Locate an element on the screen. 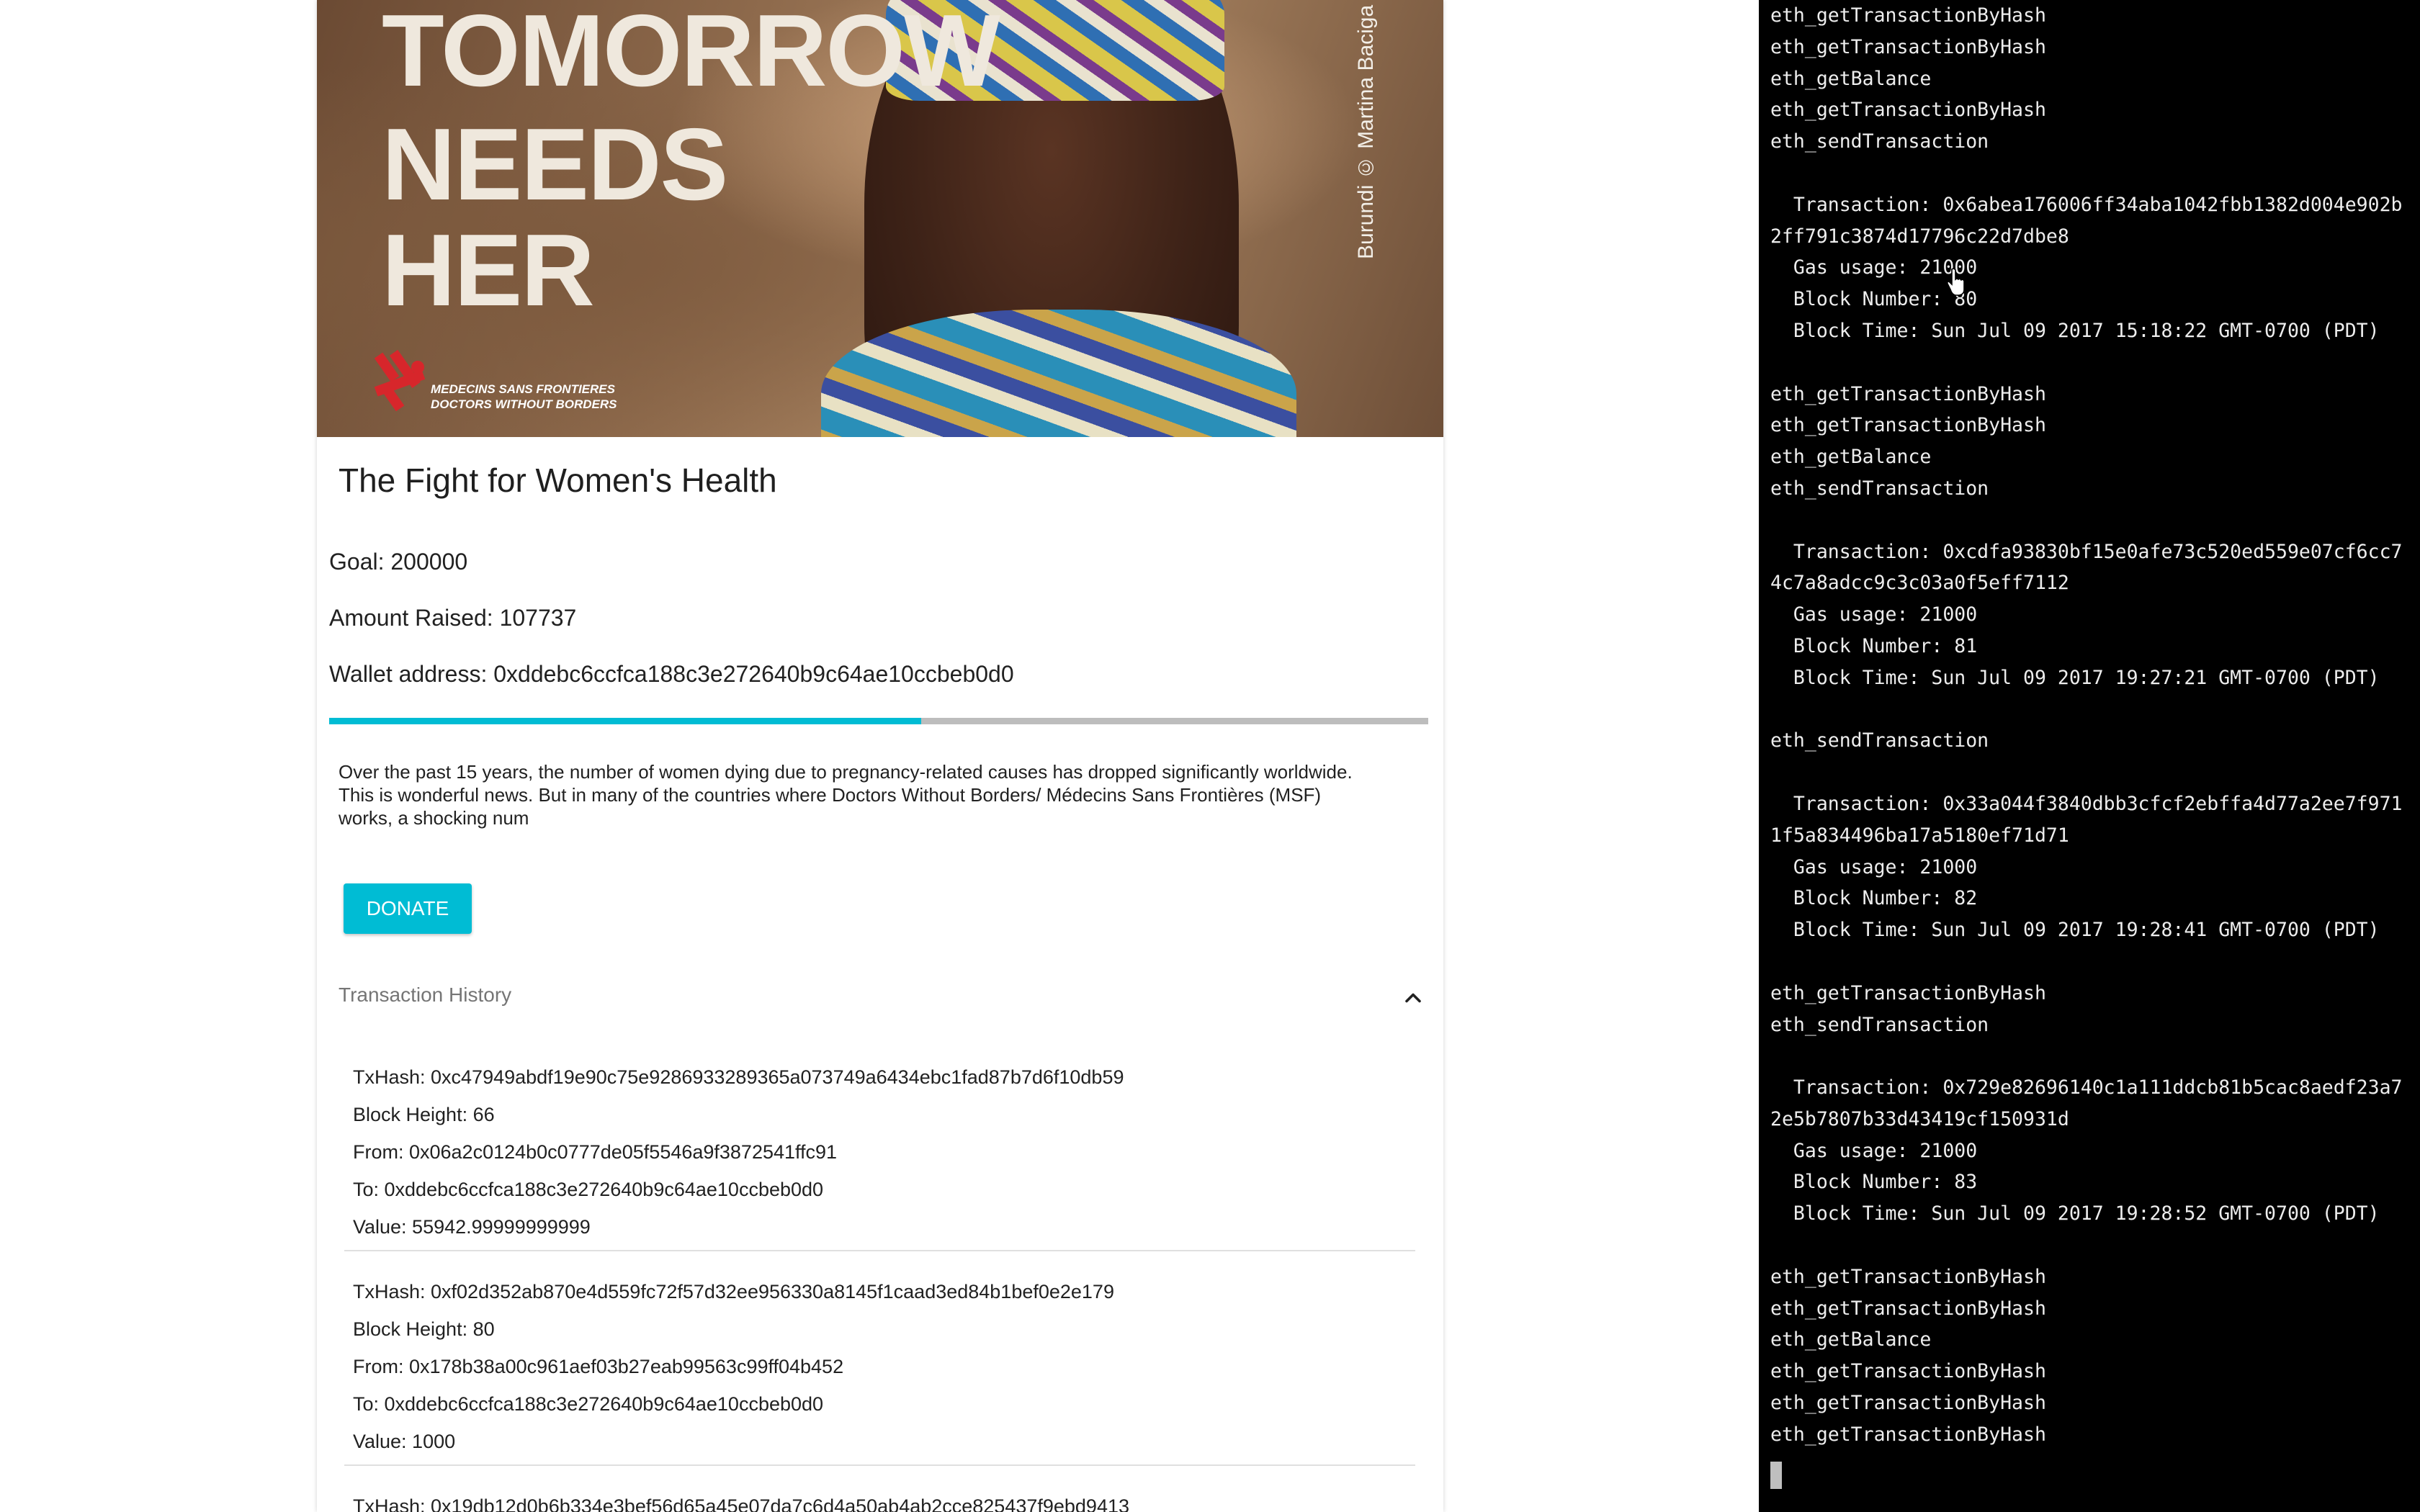  tx-value: Value: 55942.99999999999 is located at coordinates (472, 1227).